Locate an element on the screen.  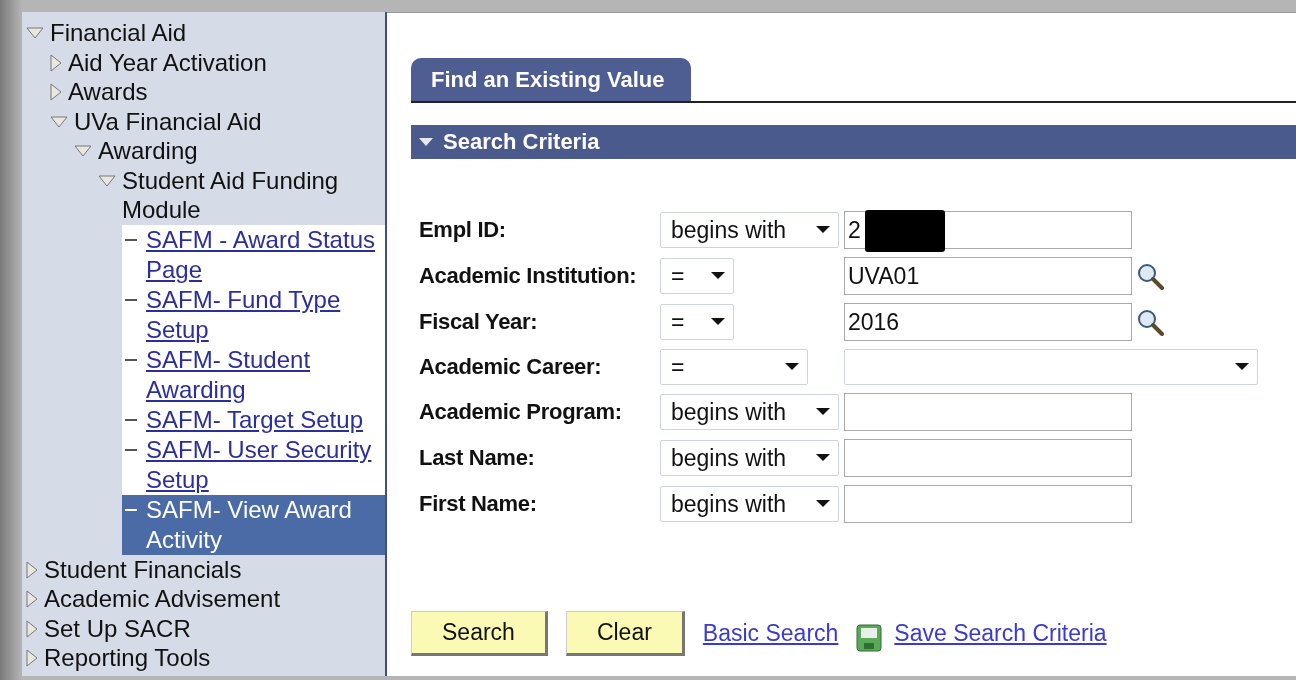
field-label: Empl ID: is located at coordinates (462, 230).